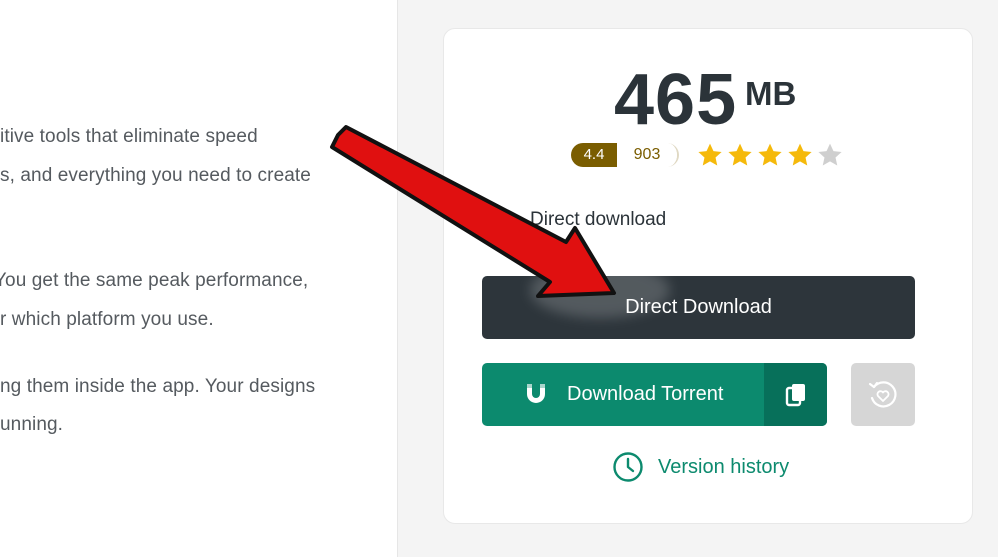  What do you see at coordinates (129, 136) in the screenshot?
I see `article-line-1: itive tools that eliminate speed` at bounding box center [129, 136].